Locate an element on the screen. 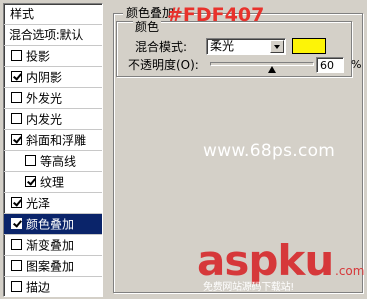  style-item: 光泽 is located at coordinates (53, 203).